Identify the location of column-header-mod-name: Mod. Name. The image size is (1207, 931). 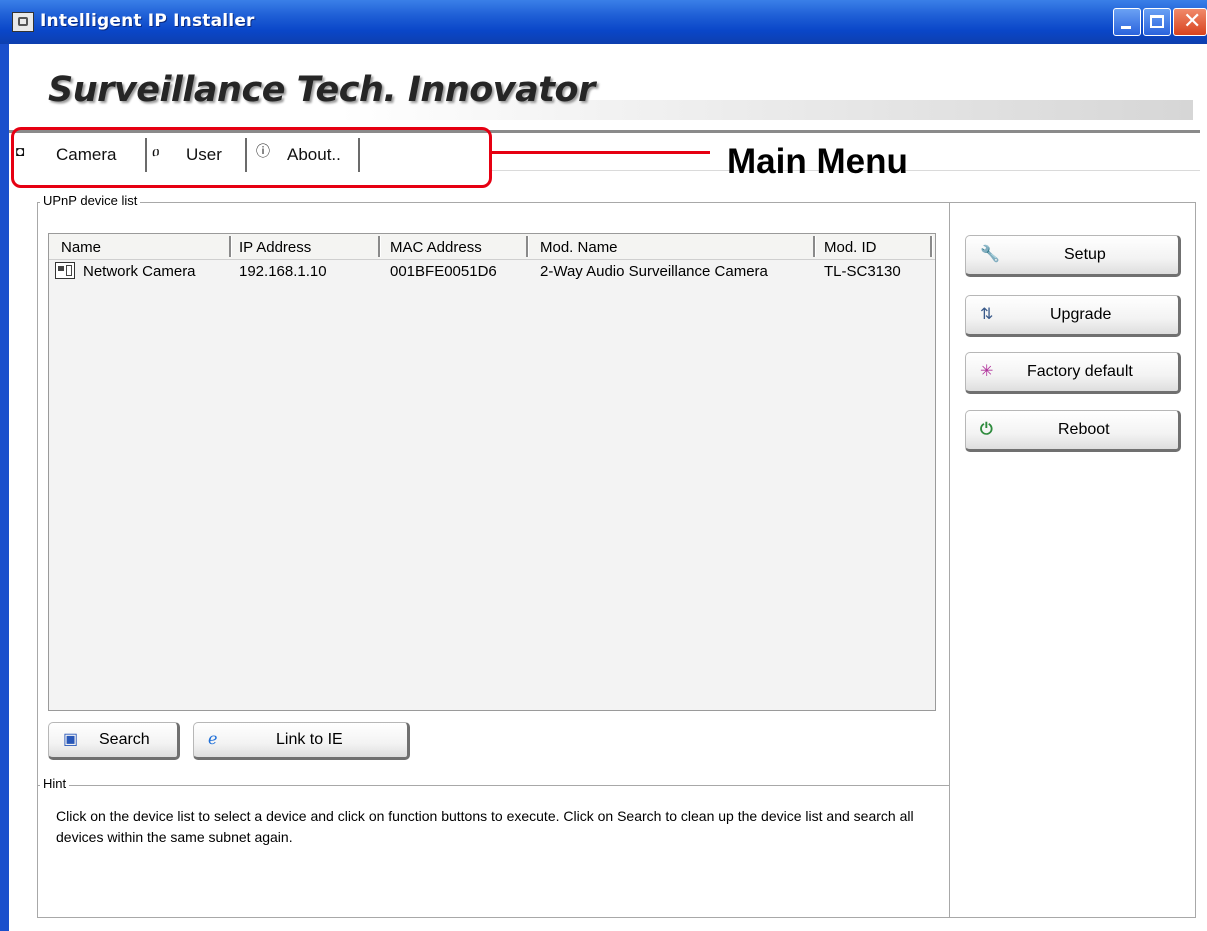
(579, 247).